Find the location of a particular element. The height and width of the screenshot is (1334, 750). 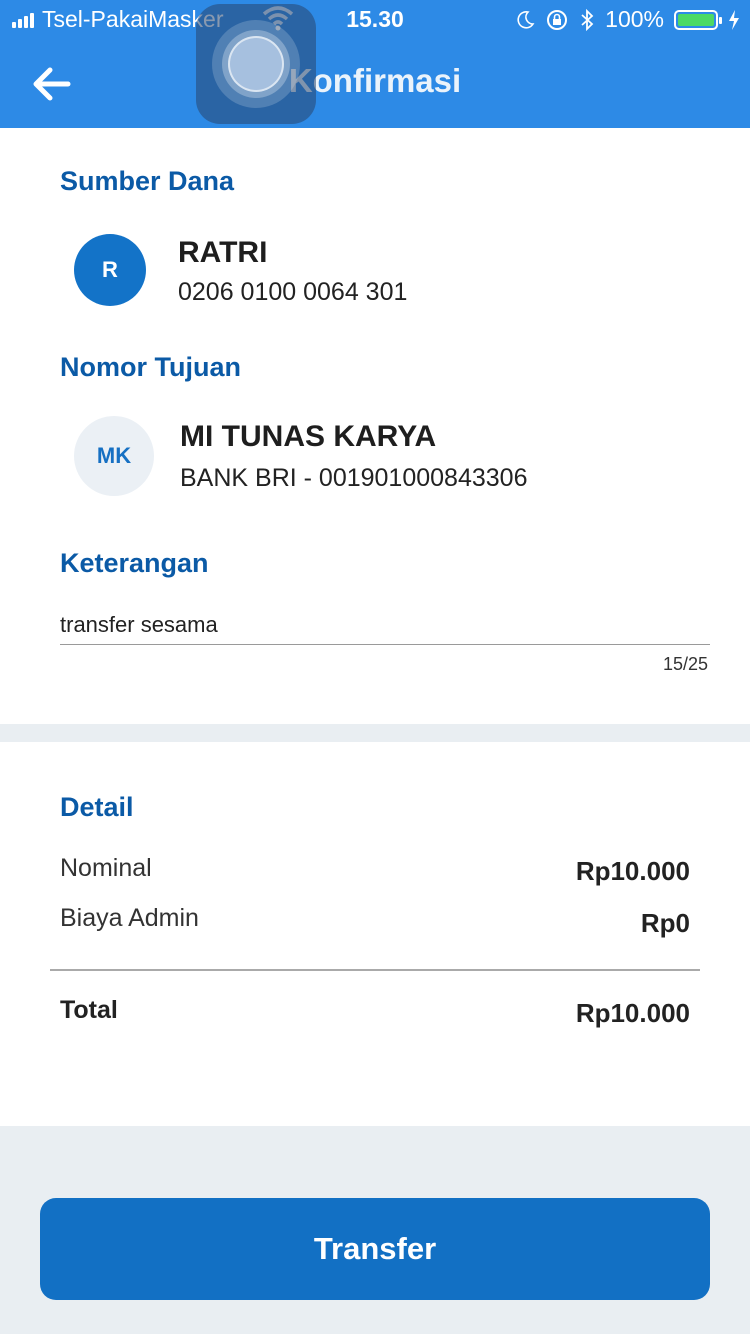

admin-fee-label: Biaya Admin is located at coordinates (129, 918).